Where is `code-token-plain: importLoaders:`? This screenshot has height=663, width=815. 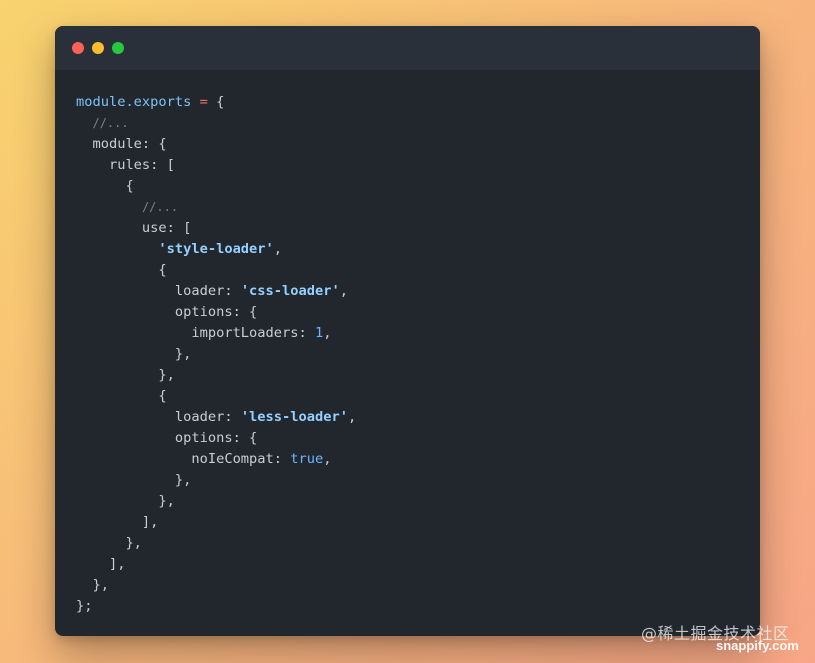
code-token-plain: importLoaders: is located at coordinates (195, 333).